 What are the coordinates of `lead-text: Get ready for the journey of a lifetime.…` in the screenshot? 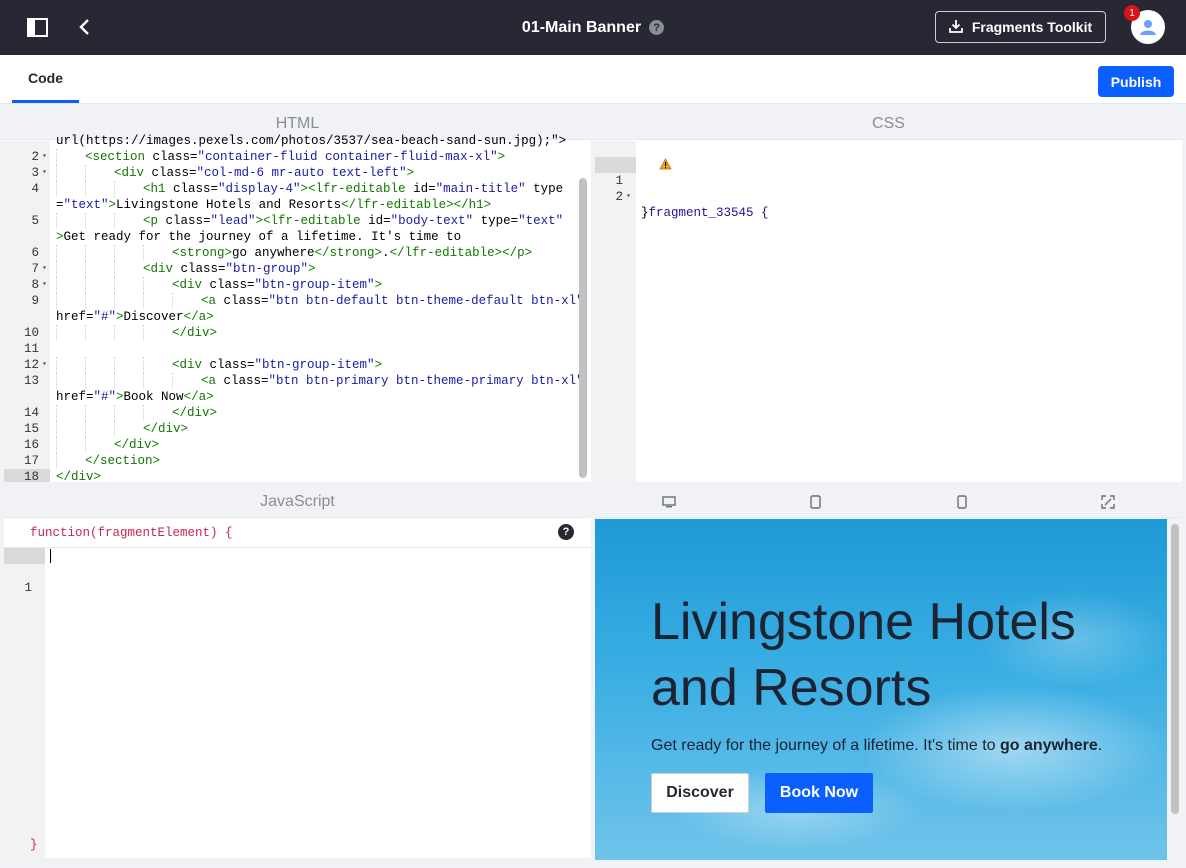 It's located at (825, 745).